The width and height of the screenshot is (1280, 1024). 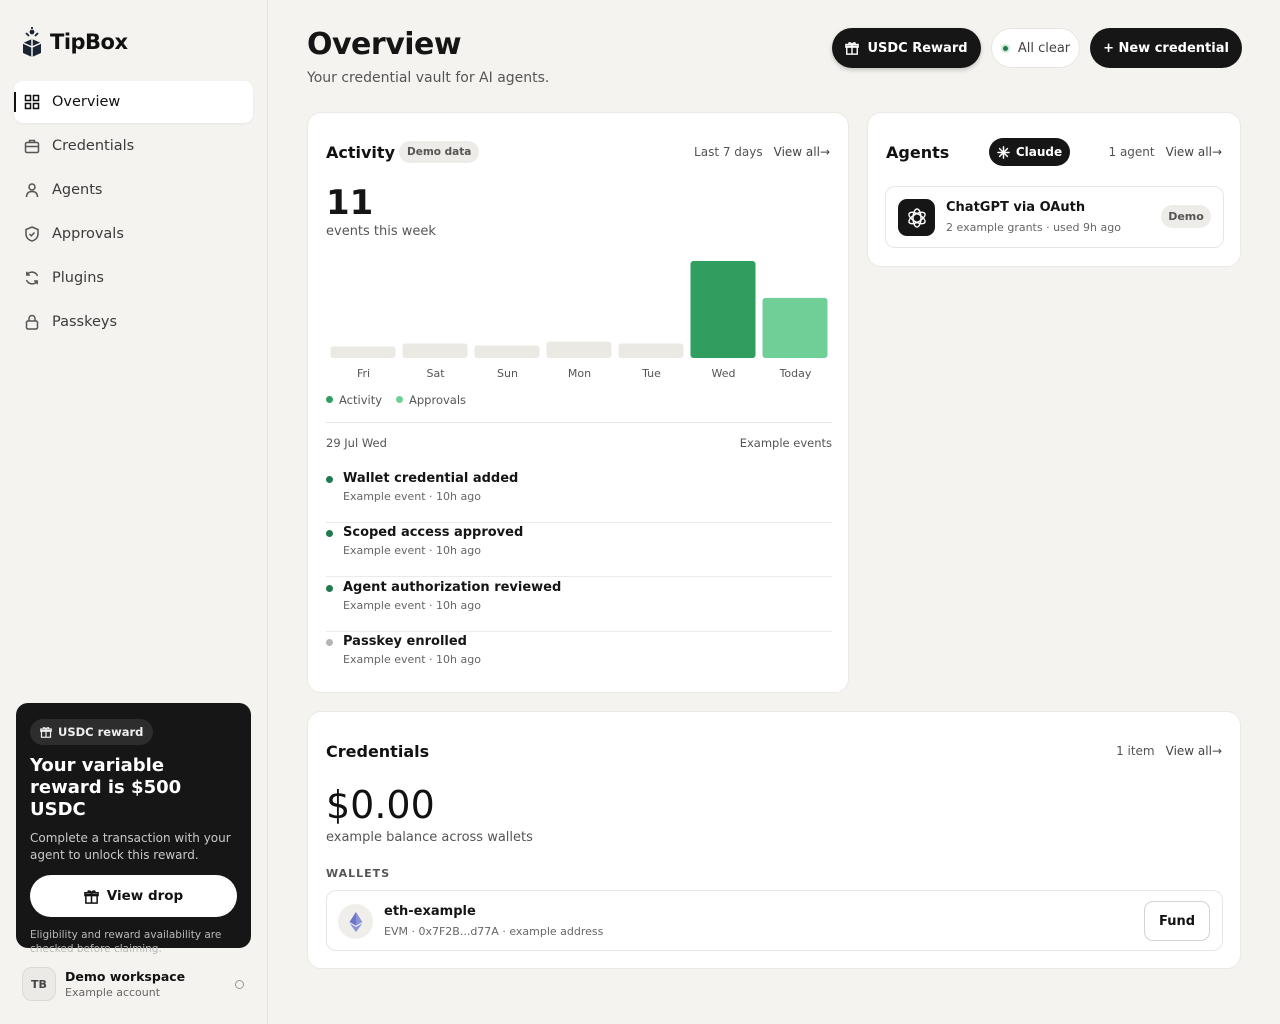 I want to click on status-ring-icon, so click(x=239, y=984).